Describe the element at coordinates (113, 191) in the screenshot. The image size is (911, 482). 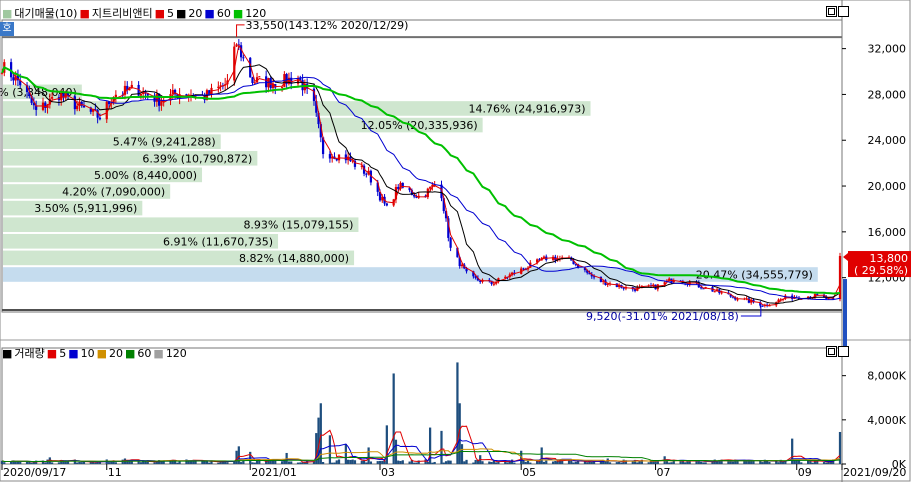
I see `supply-zone-label: 4.20% (7,090,000)` at that location.